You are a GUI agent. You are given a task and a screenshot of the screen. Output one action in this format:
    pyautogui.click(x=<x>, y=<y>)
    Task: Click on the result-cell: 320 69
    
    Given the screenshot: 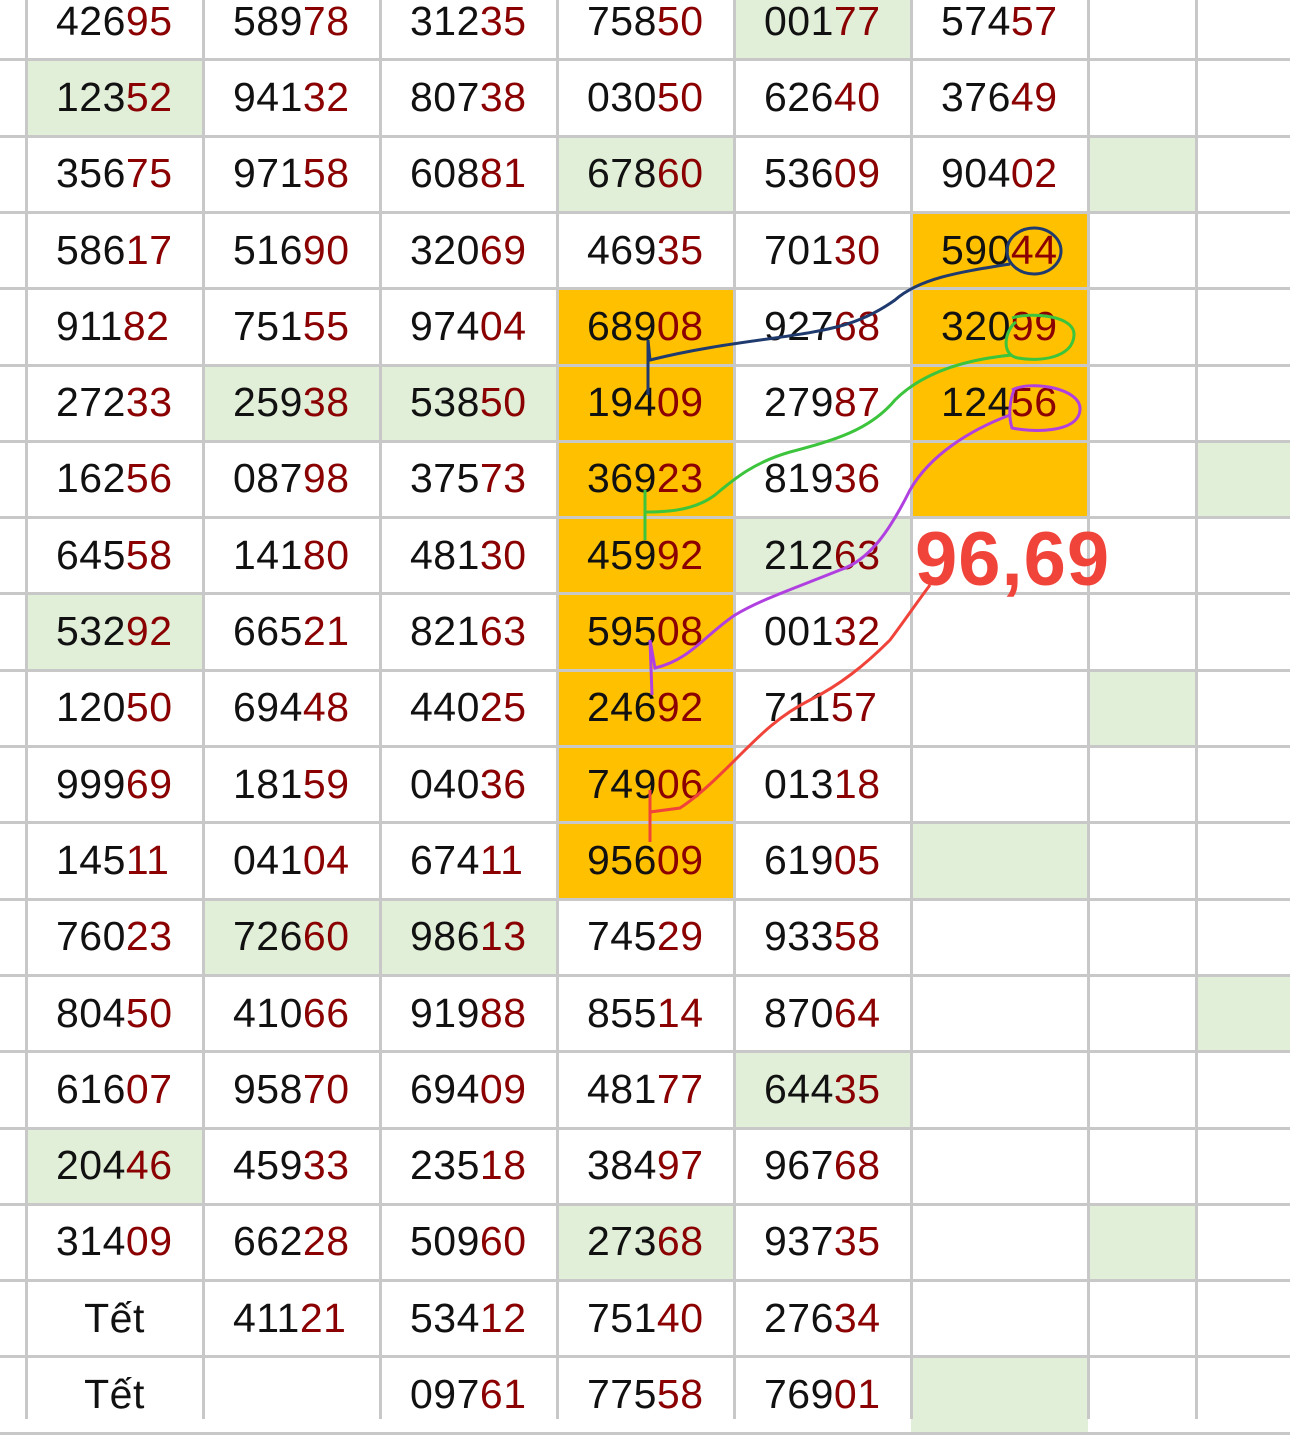 What is the action you would take?
    pyautogui.click(x=468, y=250)
    